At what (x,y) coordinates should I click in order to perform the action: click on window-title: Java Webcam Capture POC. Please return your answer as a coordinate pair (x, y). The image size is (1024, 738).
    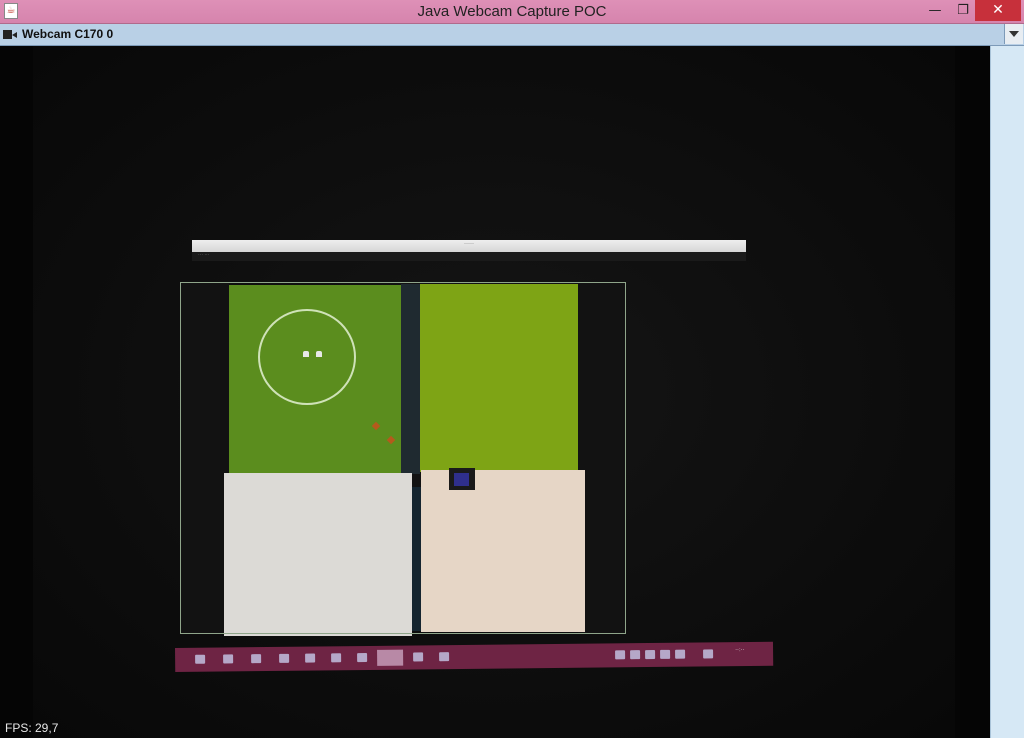
    Looking at the image, I should click on (512, 11).